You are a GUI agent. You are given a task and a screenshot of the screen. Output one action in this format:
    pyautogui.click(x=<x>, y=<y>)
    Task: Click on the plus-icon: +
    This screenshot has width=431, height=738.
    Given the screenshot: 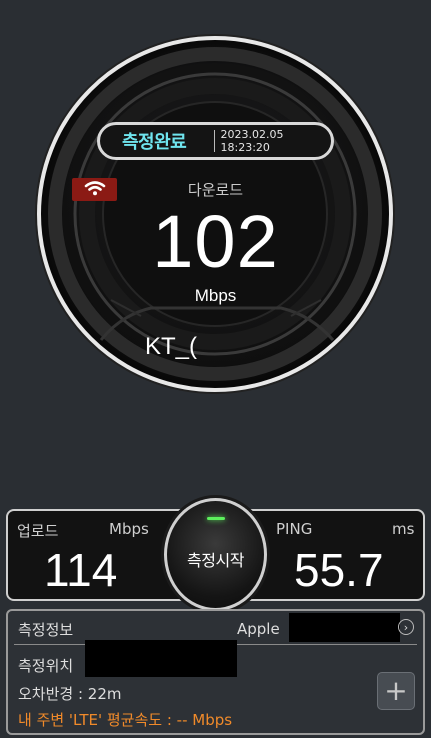 What is the action you would take?
    pyautogui.click(x=396, y=691)
    